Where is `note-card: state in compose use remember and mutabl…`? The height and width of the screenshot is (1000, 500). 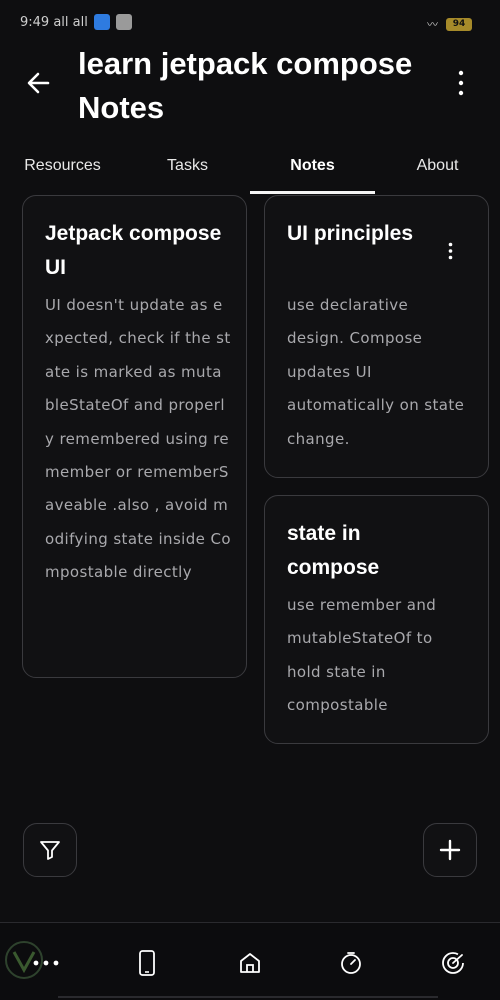
note-card: state in compose use remember and mutabl… is located at coordinates (376, 619).